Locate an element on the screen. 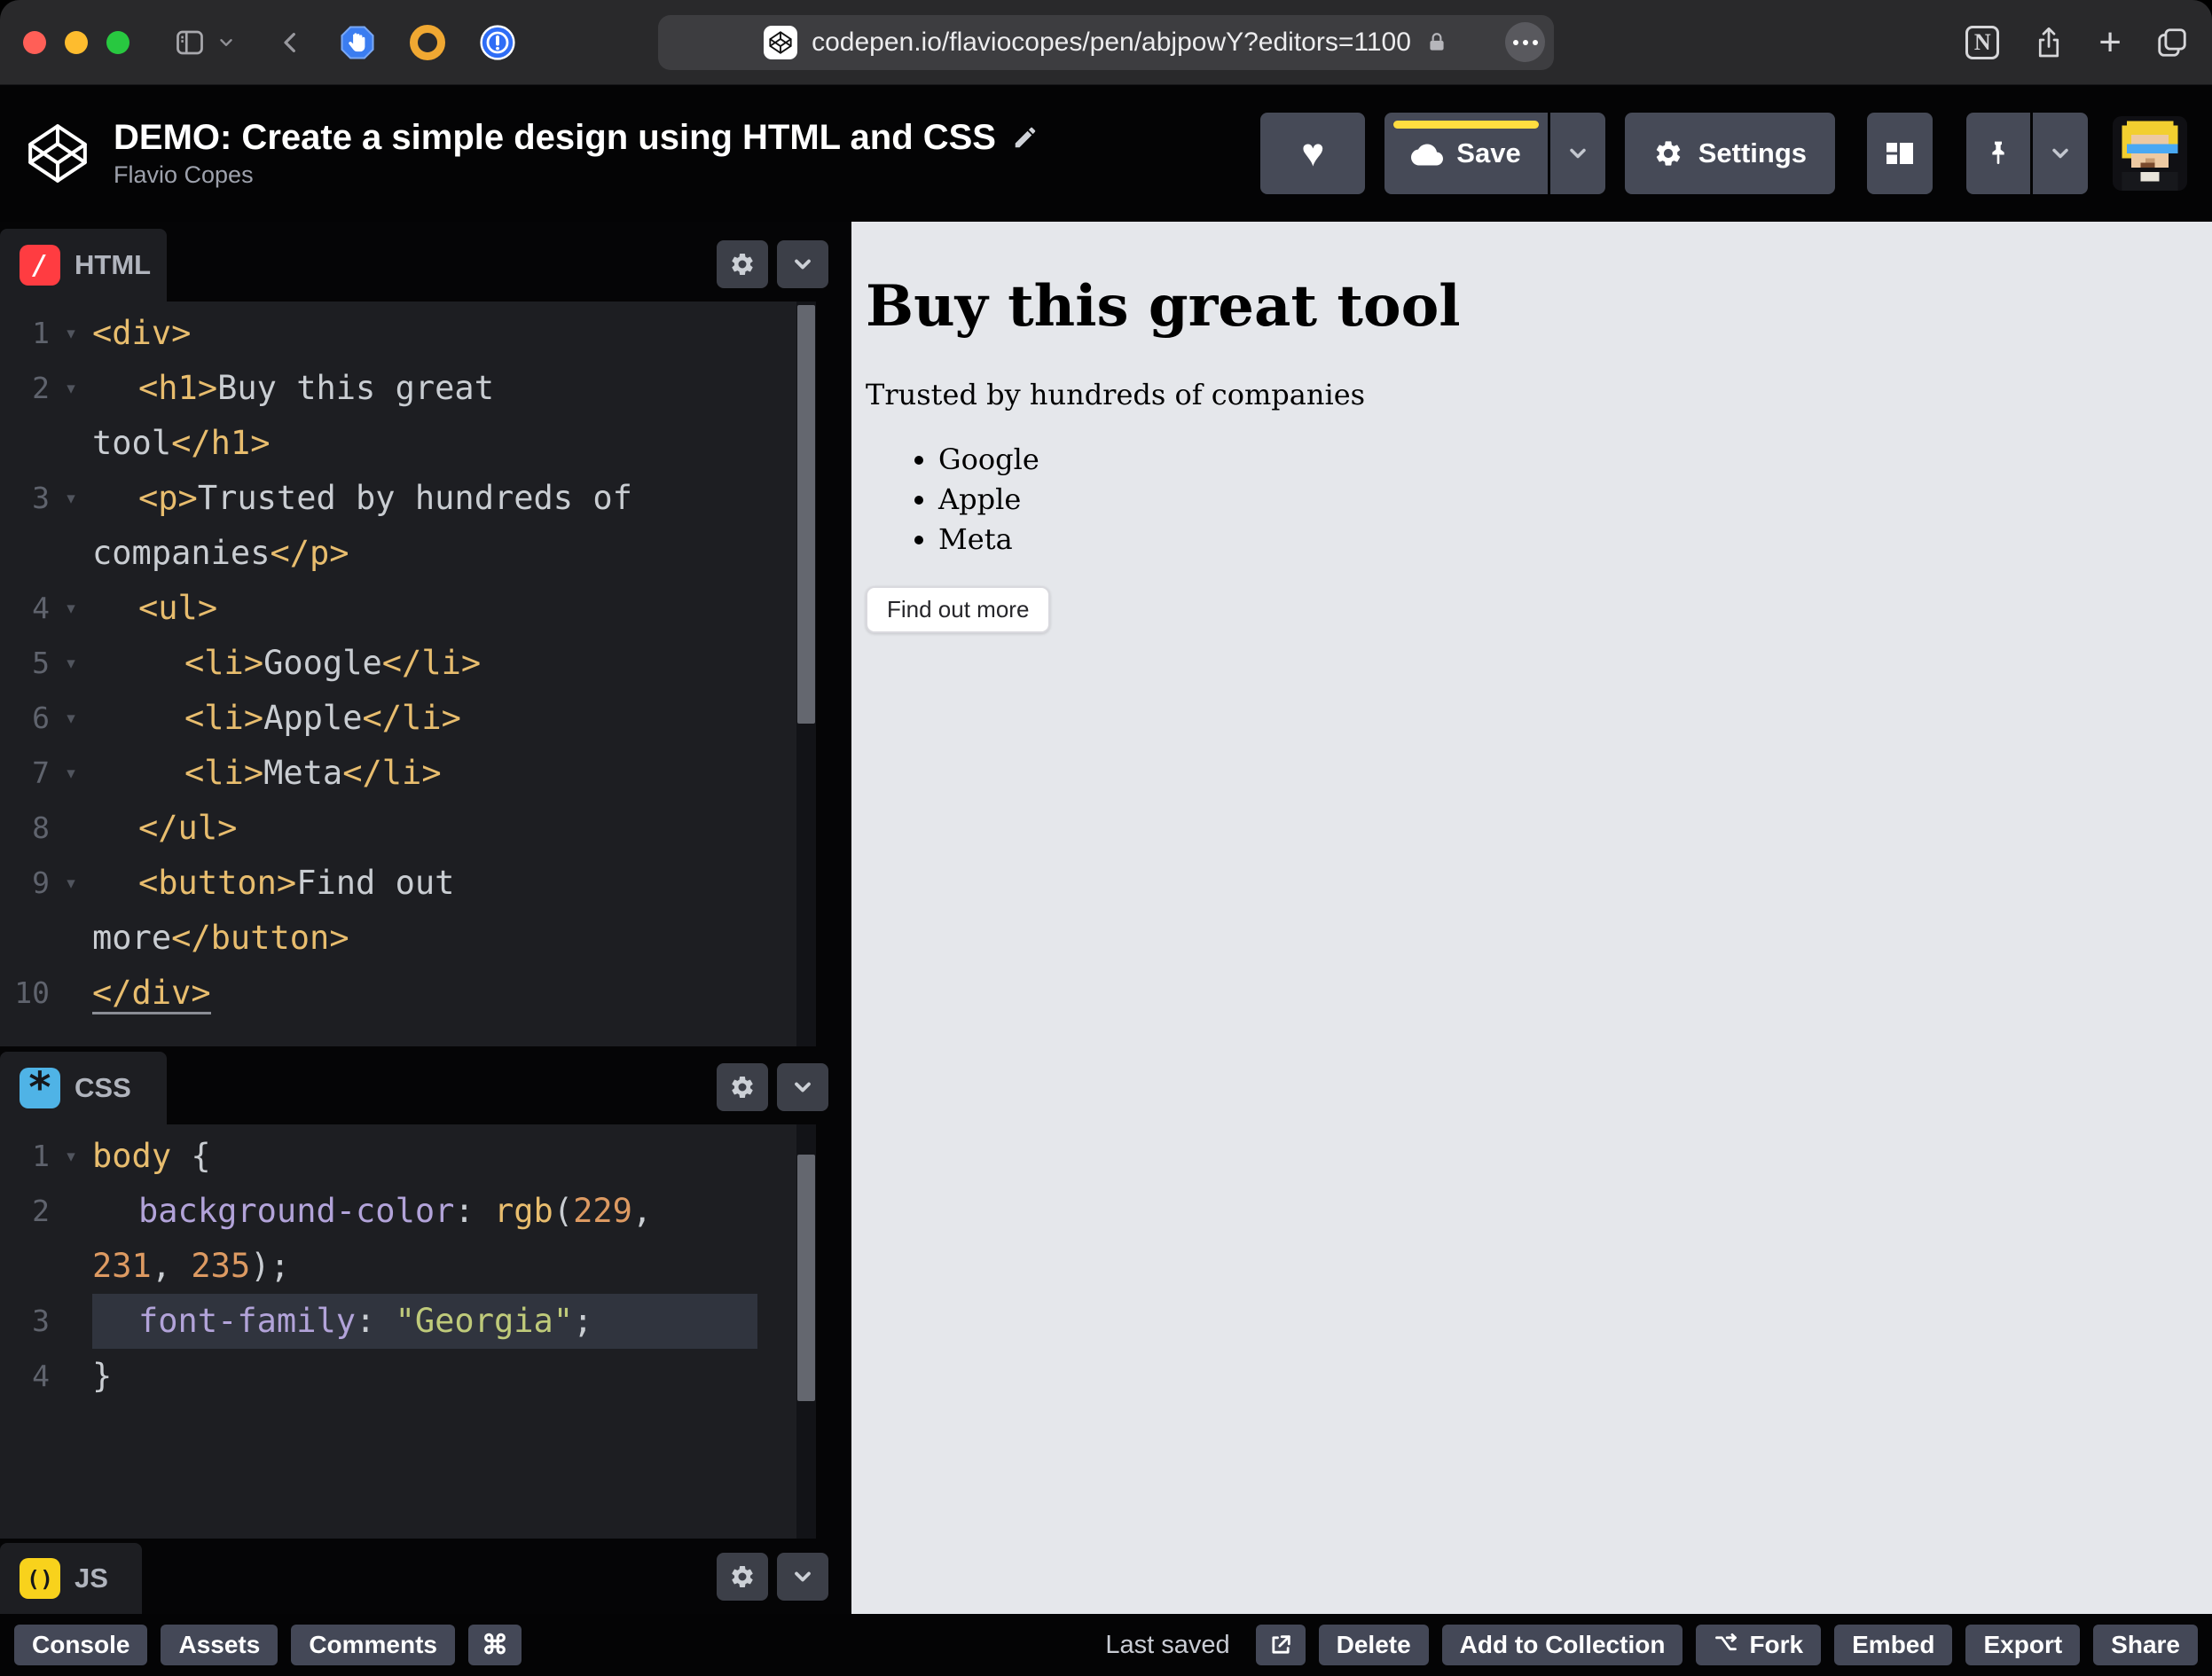 The width and height of the screenshot is (2212, 1676). code-row: 2 background-color: rgb(229, is located at coordinates (408, 1211).